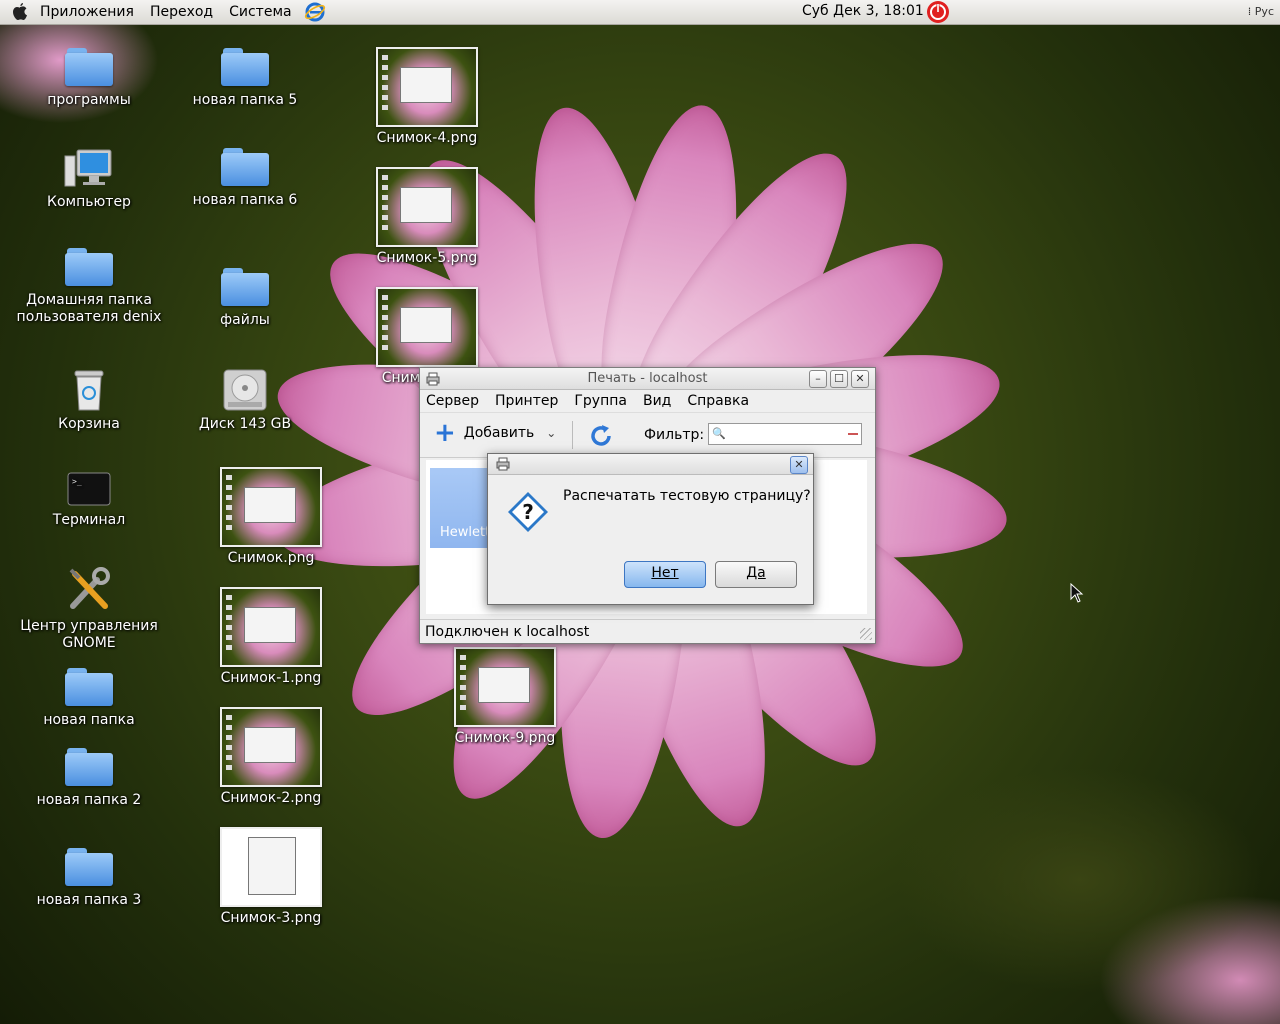  What do you see at coordinates (89, 588) in the screenshot?
I see `tools-icon` at bounding box center [89, 588].